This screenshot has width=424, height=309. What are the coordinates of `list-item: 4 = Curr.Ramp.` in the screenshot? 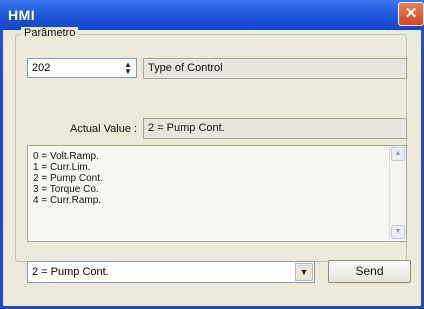 It's located at (65, 200).